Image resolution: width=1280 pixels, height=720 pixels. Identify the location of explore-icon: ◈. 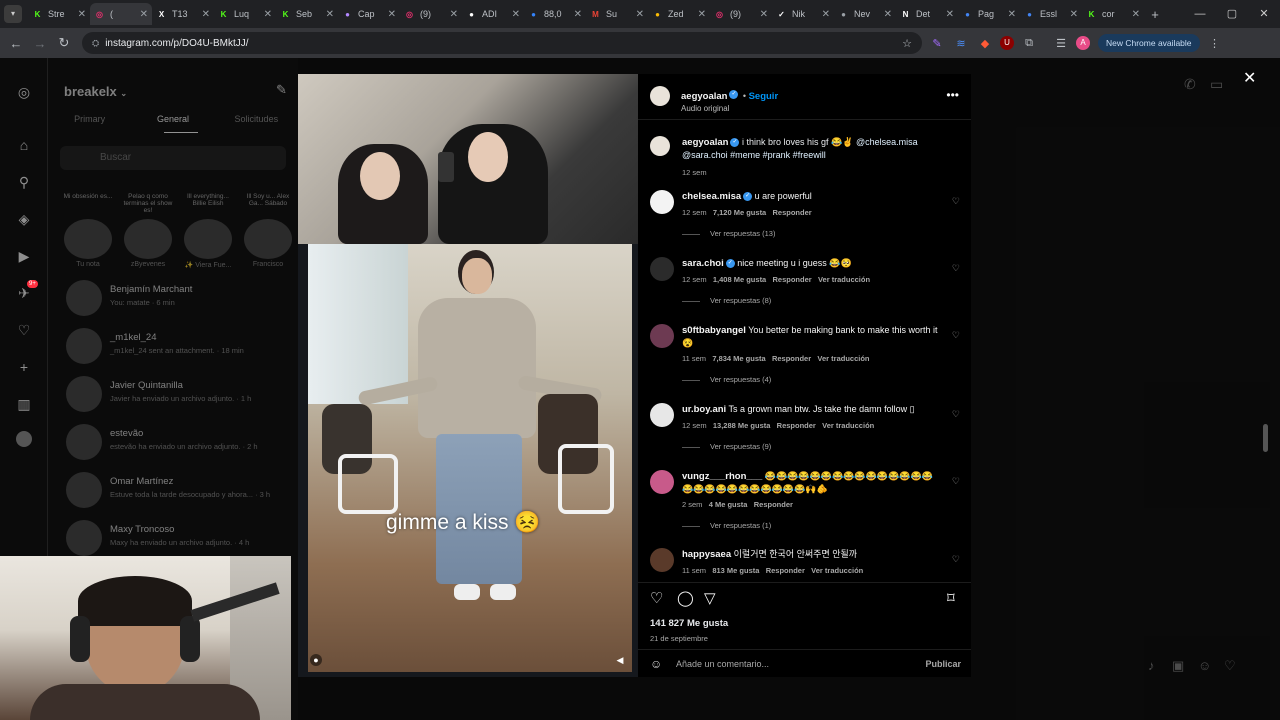
(24, 219).